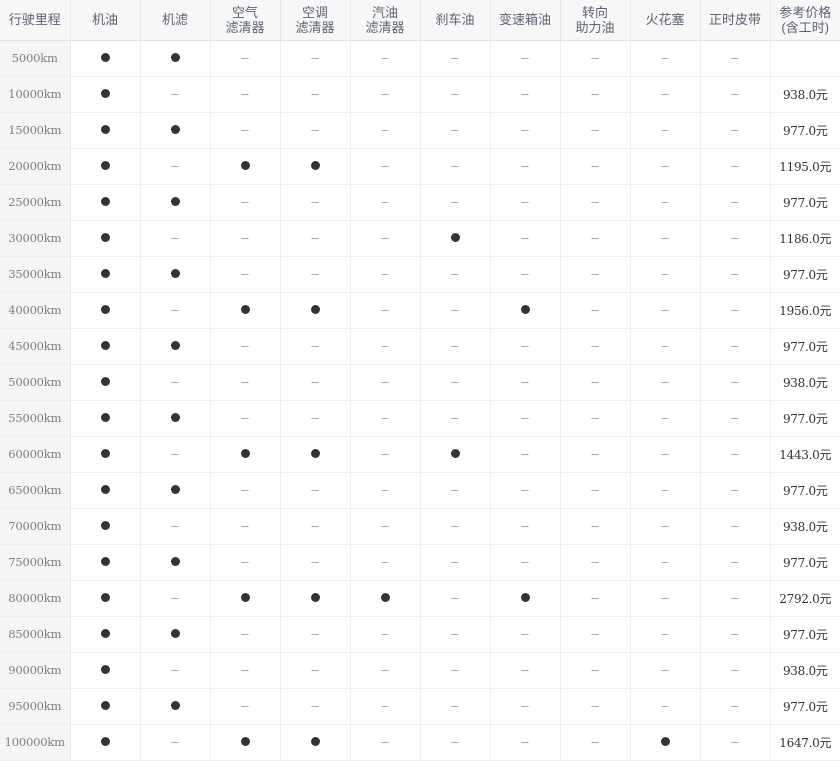 This screenshot has height=761, width=840. I want to click on column-header-line: (含工时), so click(805, 27).